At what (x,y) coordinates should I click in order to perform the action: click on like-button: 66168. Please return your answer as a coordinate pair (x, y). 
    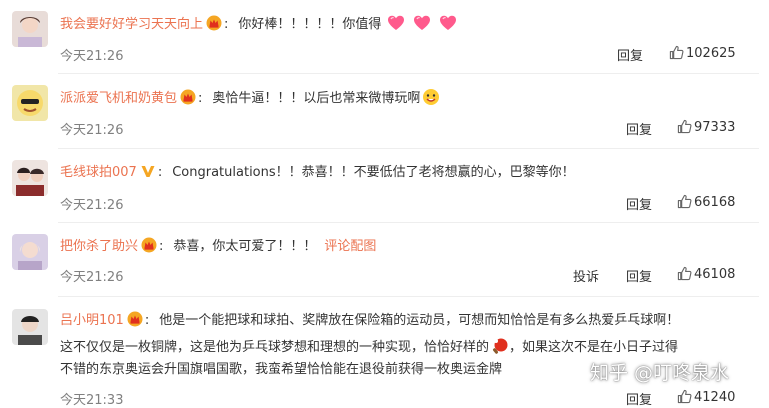
    Looking at the image, I should click on (706, 202).